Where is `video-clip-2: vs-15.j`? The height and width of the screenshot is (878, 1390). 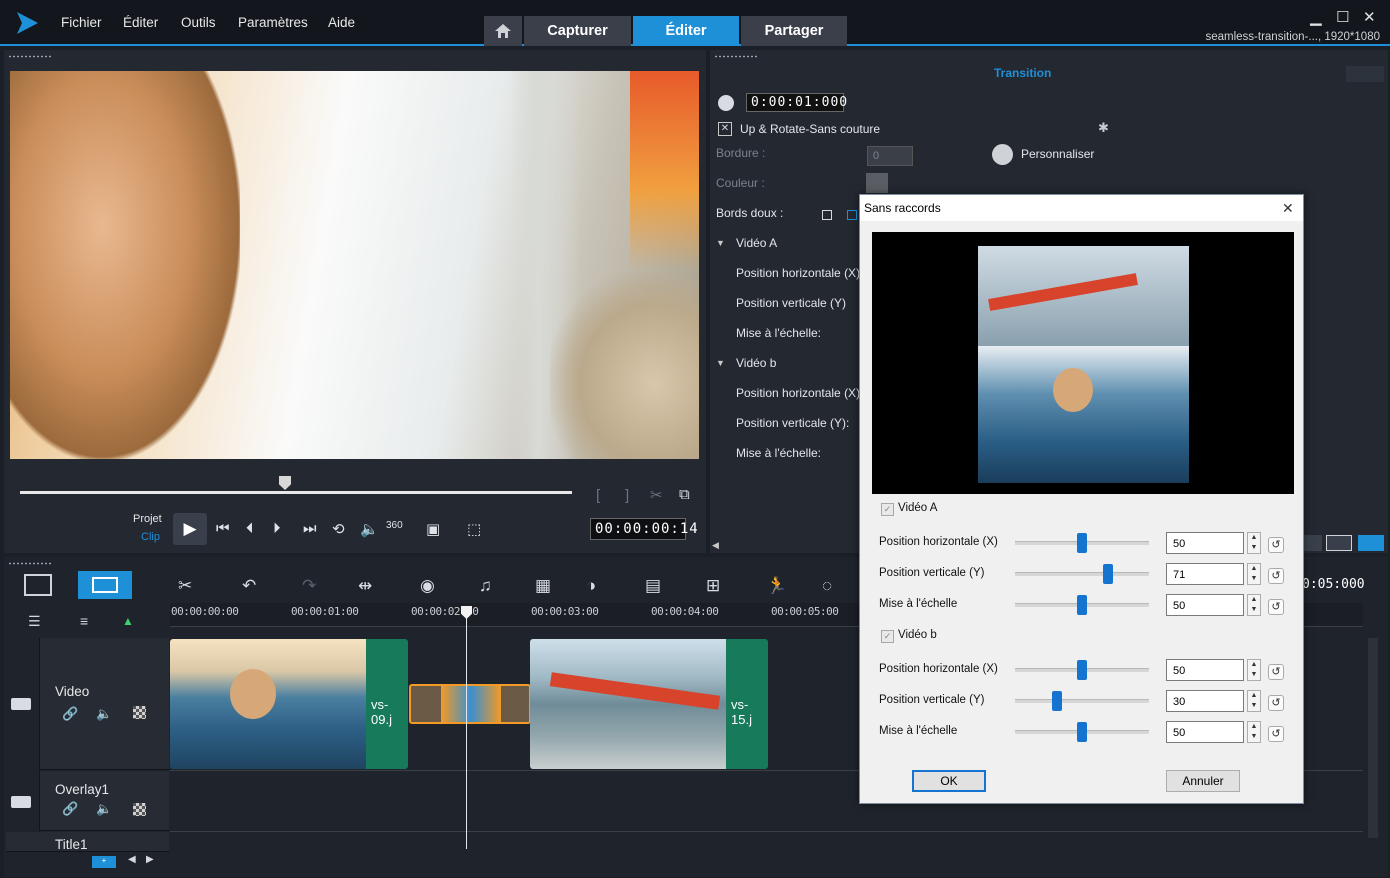
video-clip-2: vs-15.j is located at coordinates (649, 704).